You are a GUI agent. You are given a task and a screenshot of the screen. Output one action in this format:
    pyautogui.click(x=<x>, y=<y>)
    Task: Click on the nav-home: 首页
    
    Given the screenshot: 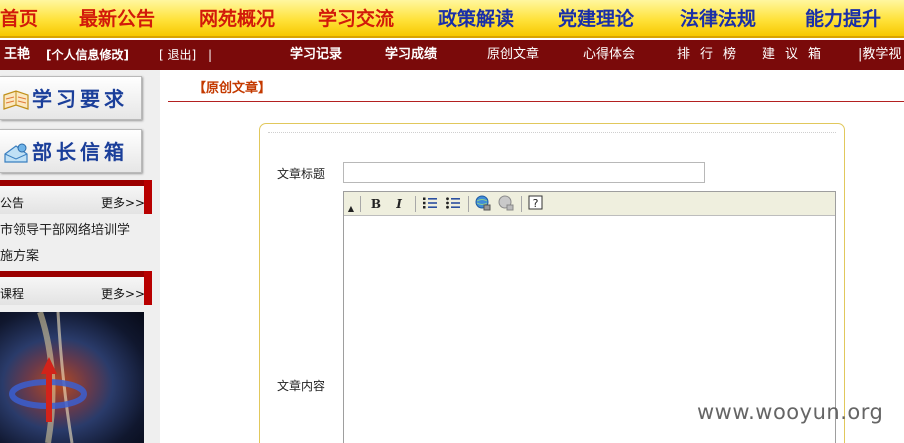 What is the action you would take?
    pyautogui.click(x=19, y=19)
    